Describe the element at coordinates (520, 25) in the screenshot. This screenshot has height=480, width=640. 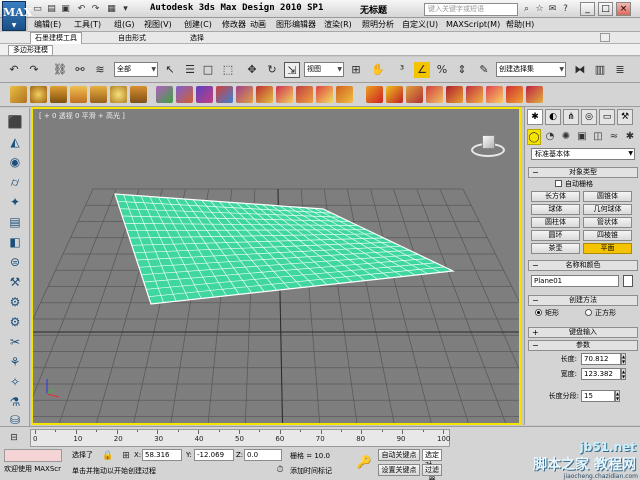
I see `menu-help: 帮助(H)` at that location.